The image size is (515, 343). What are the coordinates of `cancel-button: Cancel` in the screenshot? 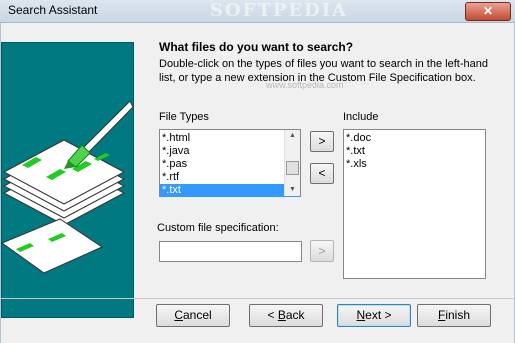 It's located at (193, 315).